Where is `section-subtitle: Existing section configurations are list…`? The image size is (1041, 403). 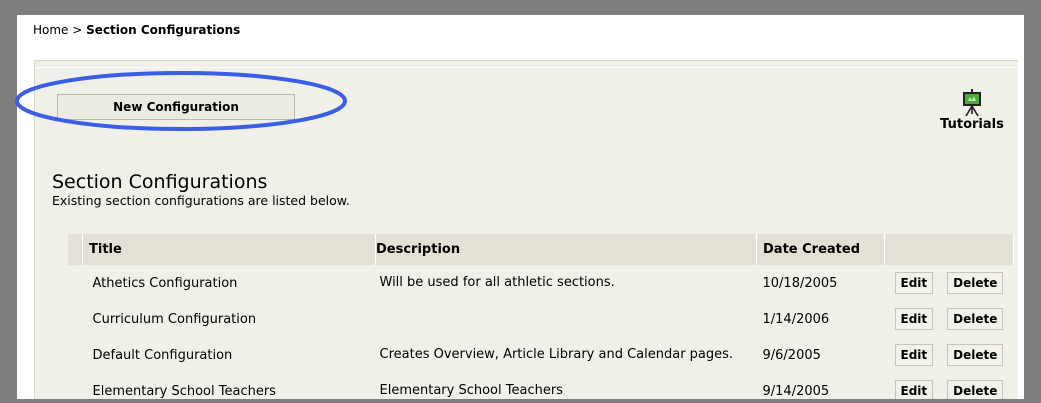
section-subtitle: Existing section configurations are list… is located at coordinates (201, 200).